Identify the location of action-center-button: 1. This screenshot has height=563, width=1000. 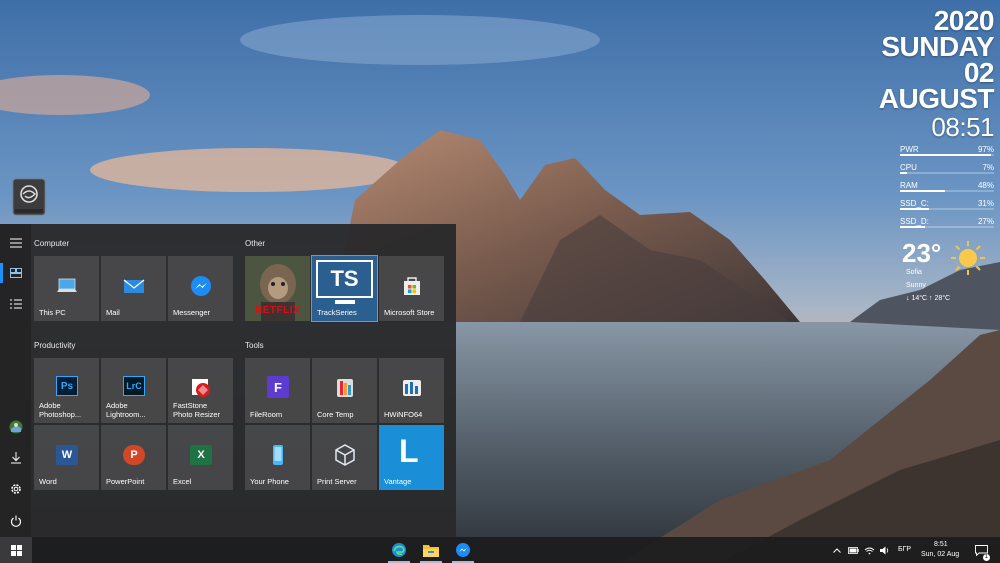
(981, 550).